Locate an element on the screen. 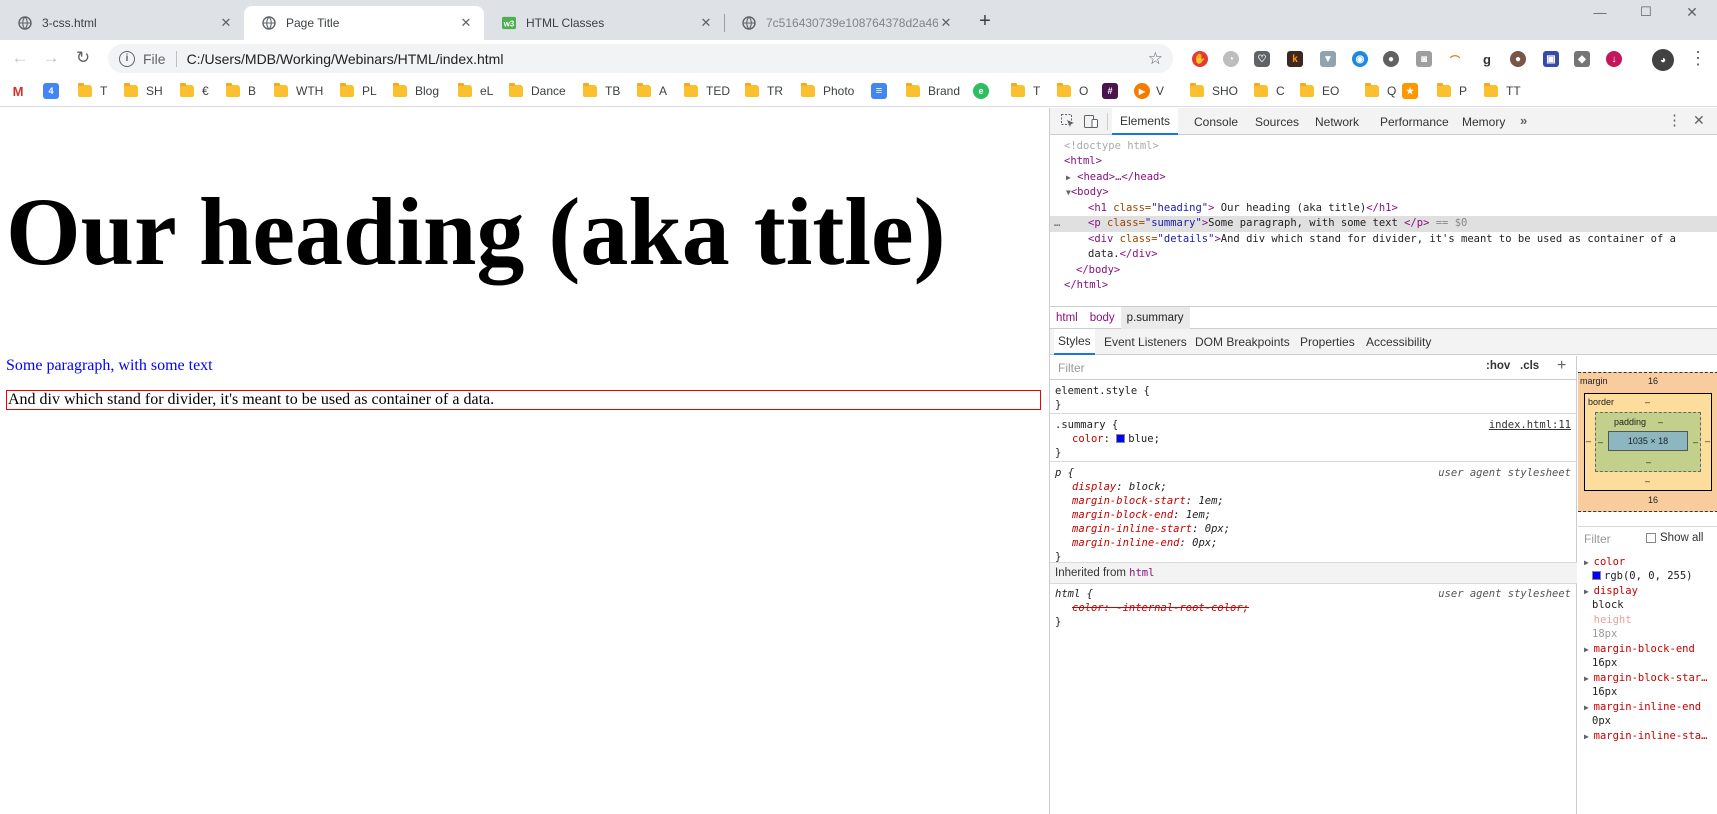  bookmark-folder: B is located at coordinates (241, 91).